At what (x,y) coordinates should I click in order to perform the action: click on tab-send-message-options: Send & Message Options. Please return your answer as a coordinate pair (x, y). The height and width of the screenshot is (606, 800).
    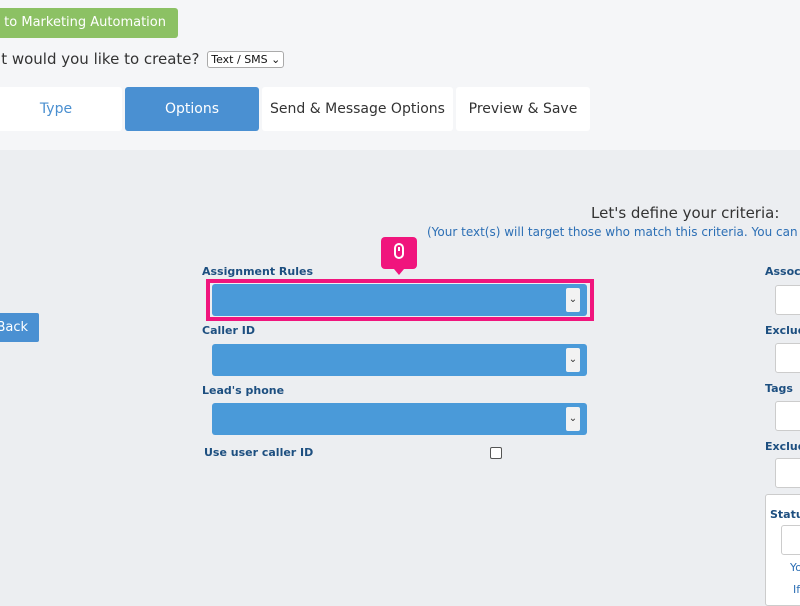
    Looking at the image, I should click on (357, 109).